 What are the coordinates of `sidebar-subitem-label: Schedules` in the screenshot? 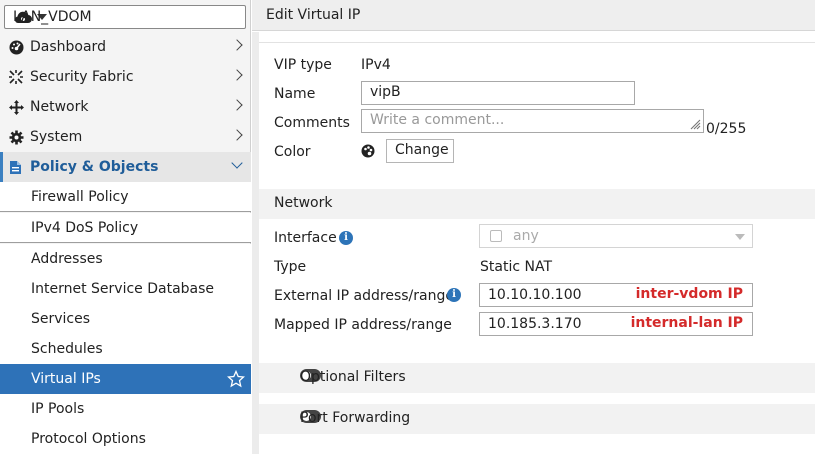 It's located at (67, 349).